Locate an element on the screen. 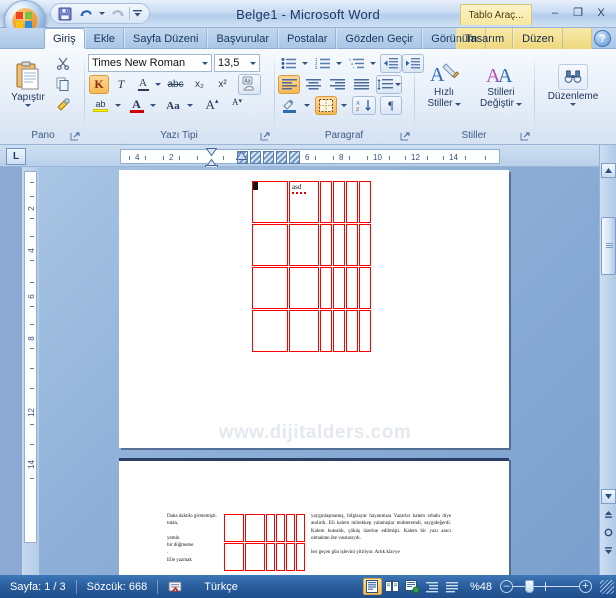  quick-styles-button: A Hızlı Stiller is located at coordinates (444, 85).